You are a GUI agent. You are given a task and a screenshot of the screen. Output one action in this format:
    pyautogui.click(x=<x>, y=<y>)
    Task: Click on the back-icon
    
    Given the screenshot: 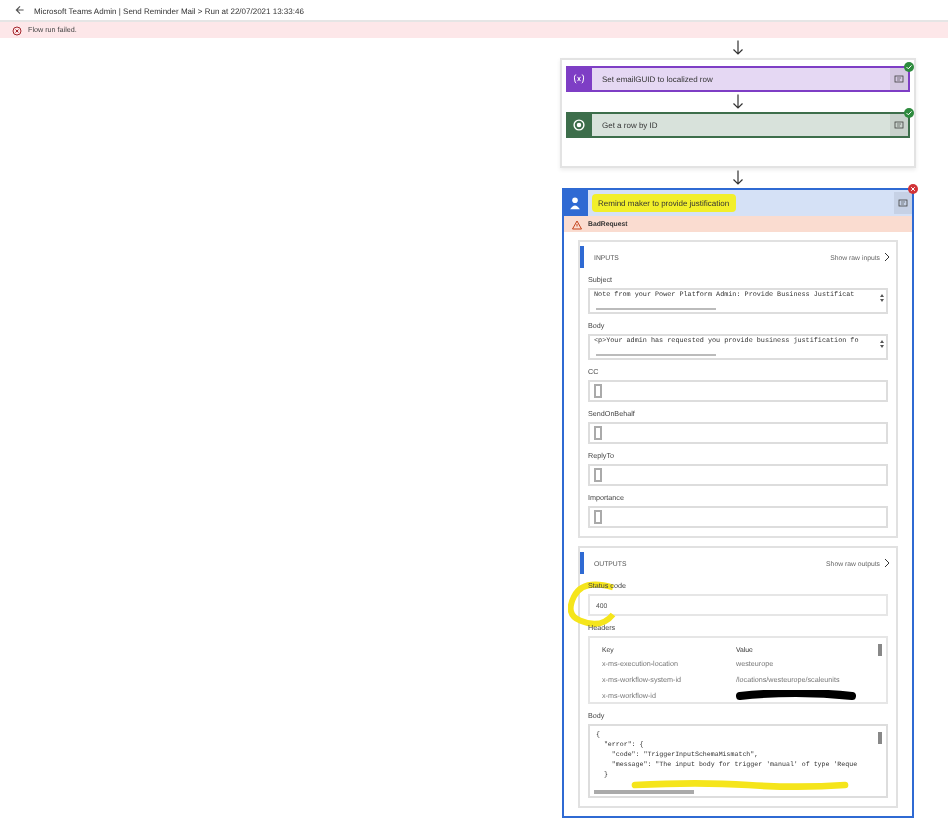 What is the action you would take?
    pyautogui.click(x=20, y=10)
    